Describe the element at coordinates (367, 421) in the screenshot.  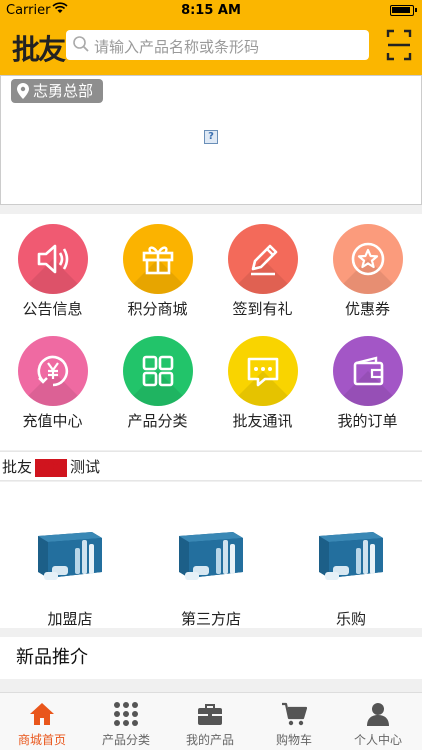
I see `grid-item-label: 我的订单` at that location.